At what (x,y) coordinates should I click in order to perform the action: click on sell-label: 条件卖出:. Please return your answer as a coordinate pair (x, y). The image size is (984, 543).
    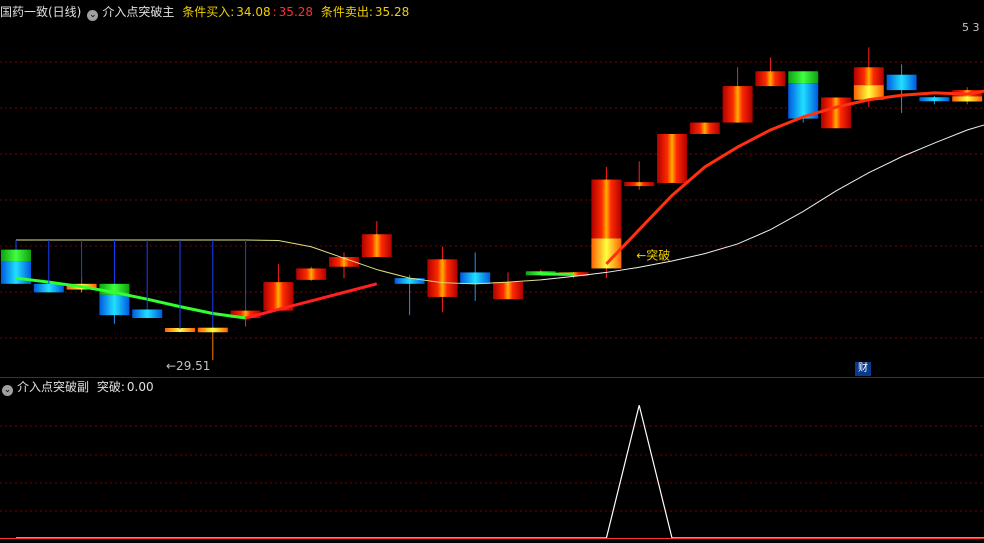
    Looking at the image, I should click on (346, 12).